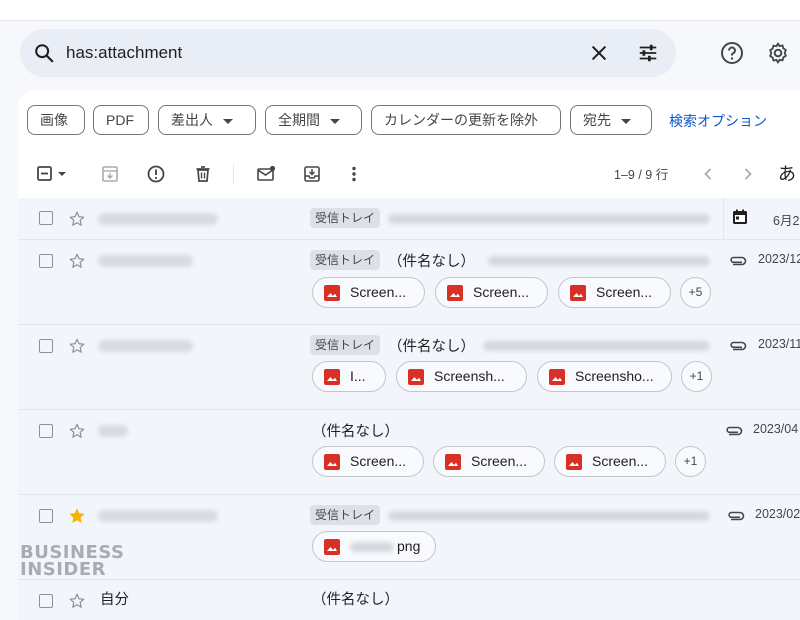  I want to click on chevron-left-icon, so click(708, 174).